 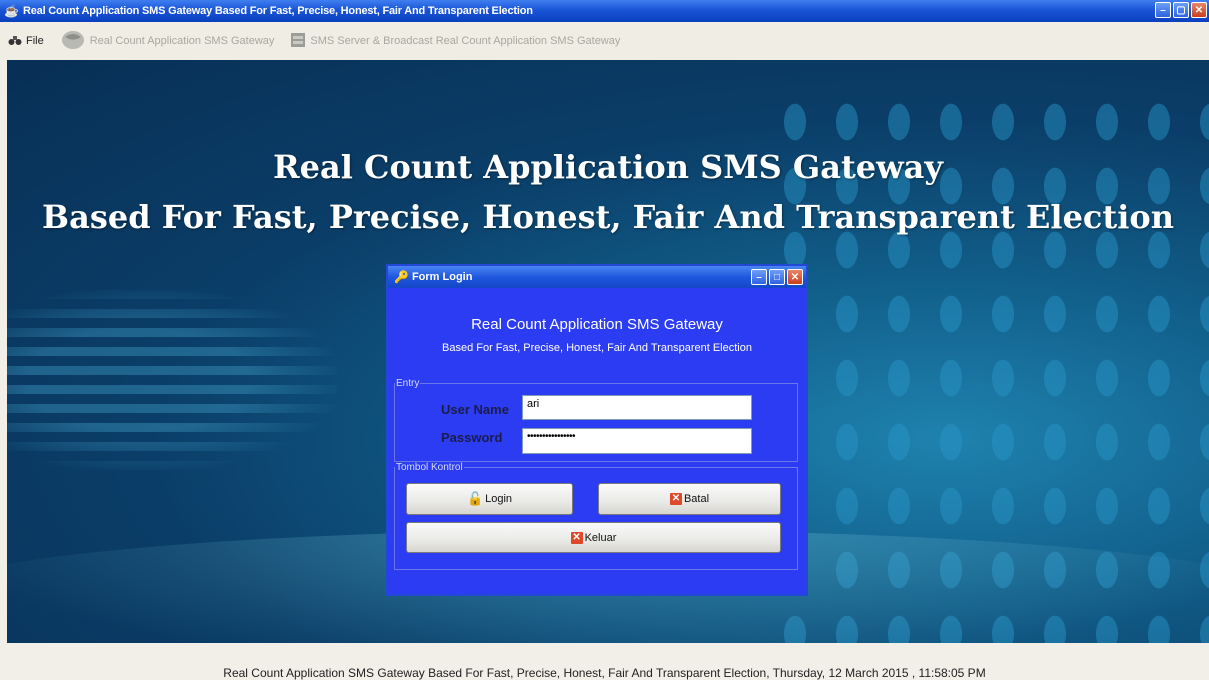 I want to click on login-button: 🔓 Login, so click(x=489, y=499).